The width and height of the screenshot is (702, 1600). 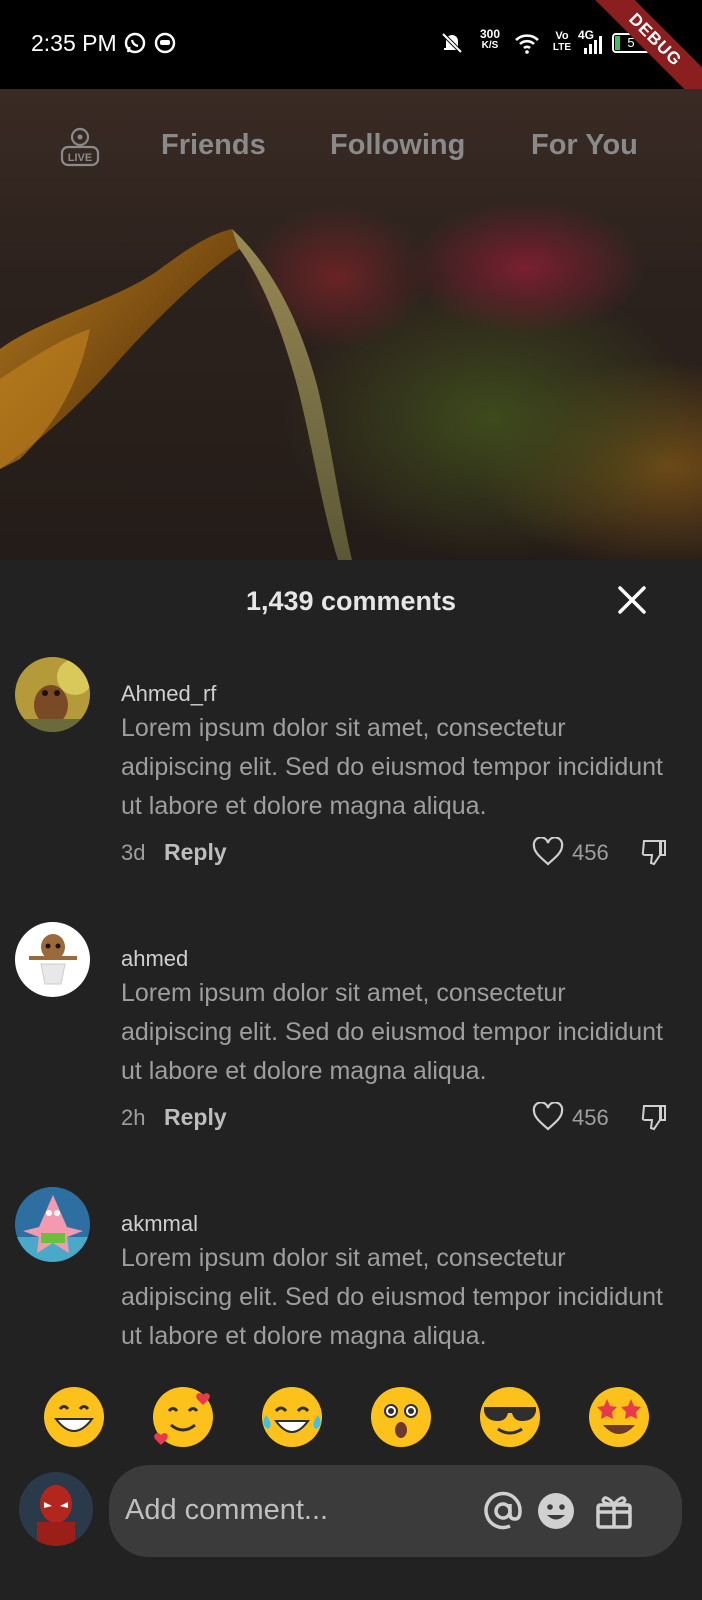 What do you see at coordinates (397, 145) in the screenshot?
I see `tab-following: Following` at bounding box center [397, 145].